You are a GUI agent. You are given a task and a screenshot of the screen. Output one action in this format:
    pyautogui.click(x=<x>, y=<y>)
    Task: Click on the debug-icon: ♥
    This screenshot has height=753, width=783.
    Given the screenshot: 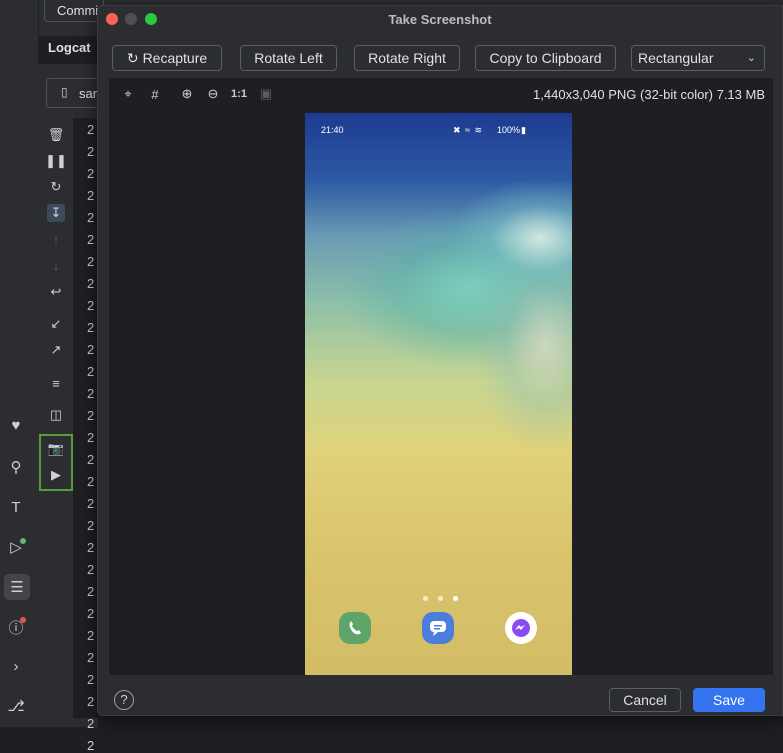 What is the action you would take?
    pyautogui.click(x=16, y=425)
    